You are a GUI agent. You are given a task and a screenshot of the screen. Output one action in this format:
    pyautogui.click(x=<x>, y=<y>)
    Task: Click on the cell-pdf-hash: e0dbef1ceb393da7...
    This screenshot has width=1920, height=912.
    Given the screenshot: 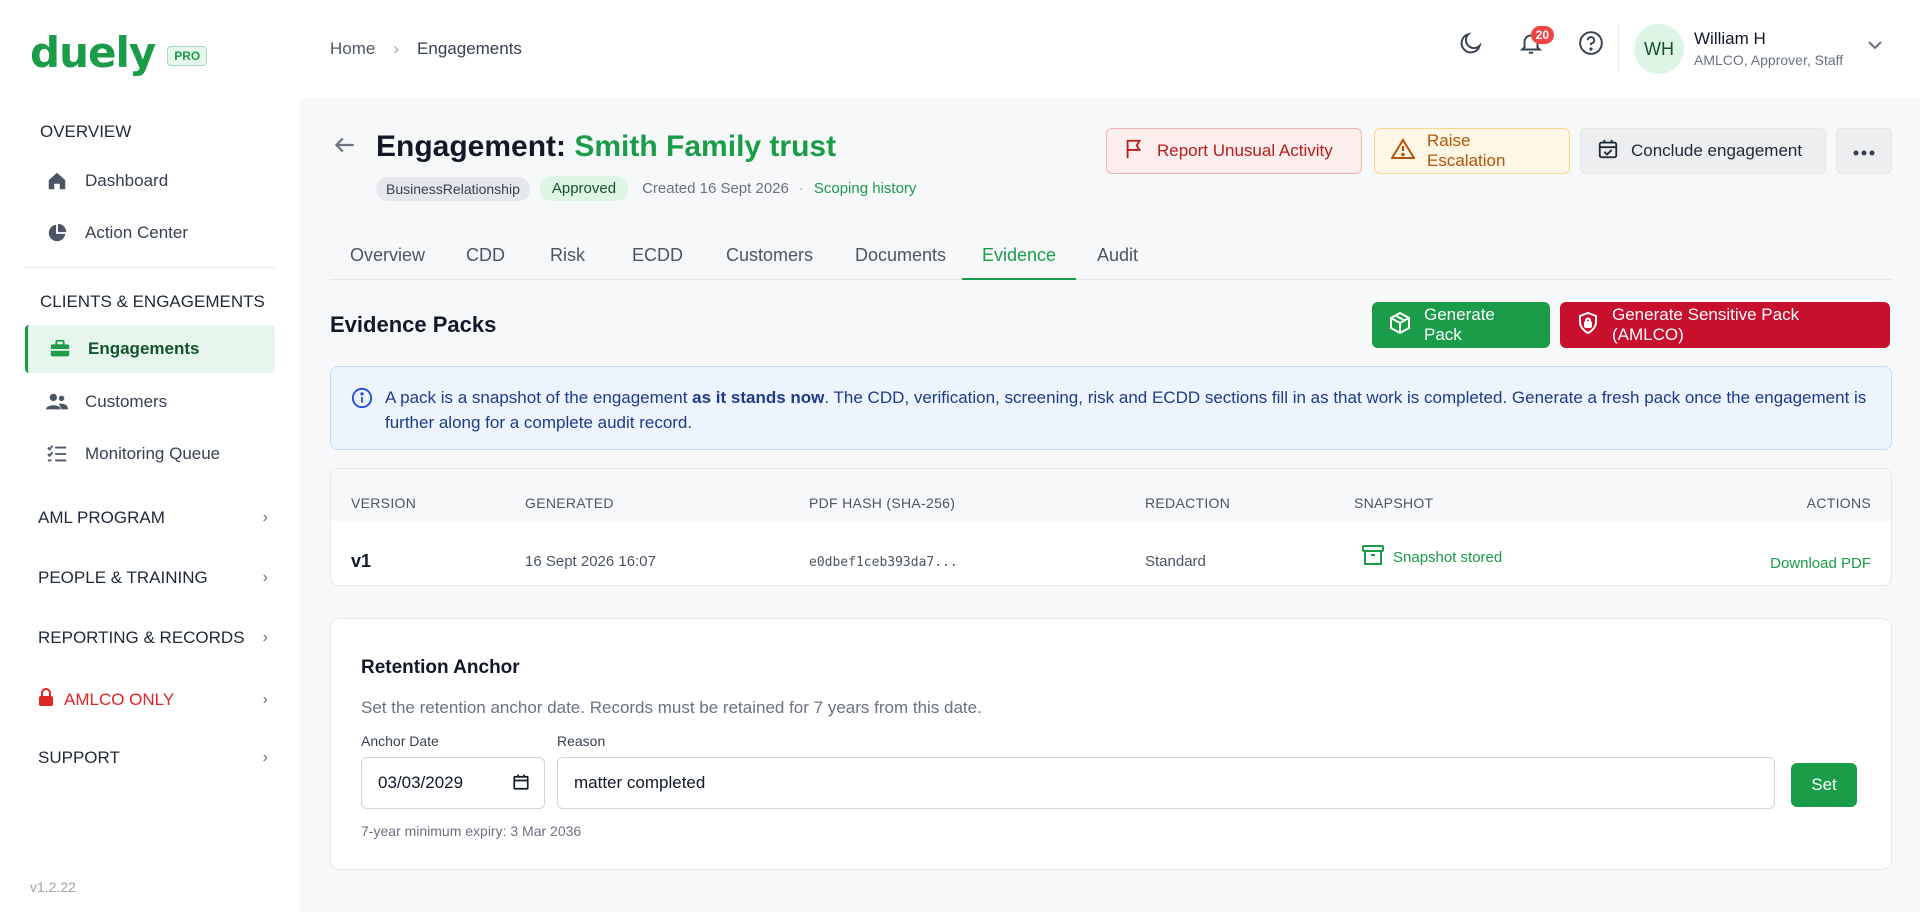 What is the action you would take?
    pyautogui.click(x=883, y=562)
    